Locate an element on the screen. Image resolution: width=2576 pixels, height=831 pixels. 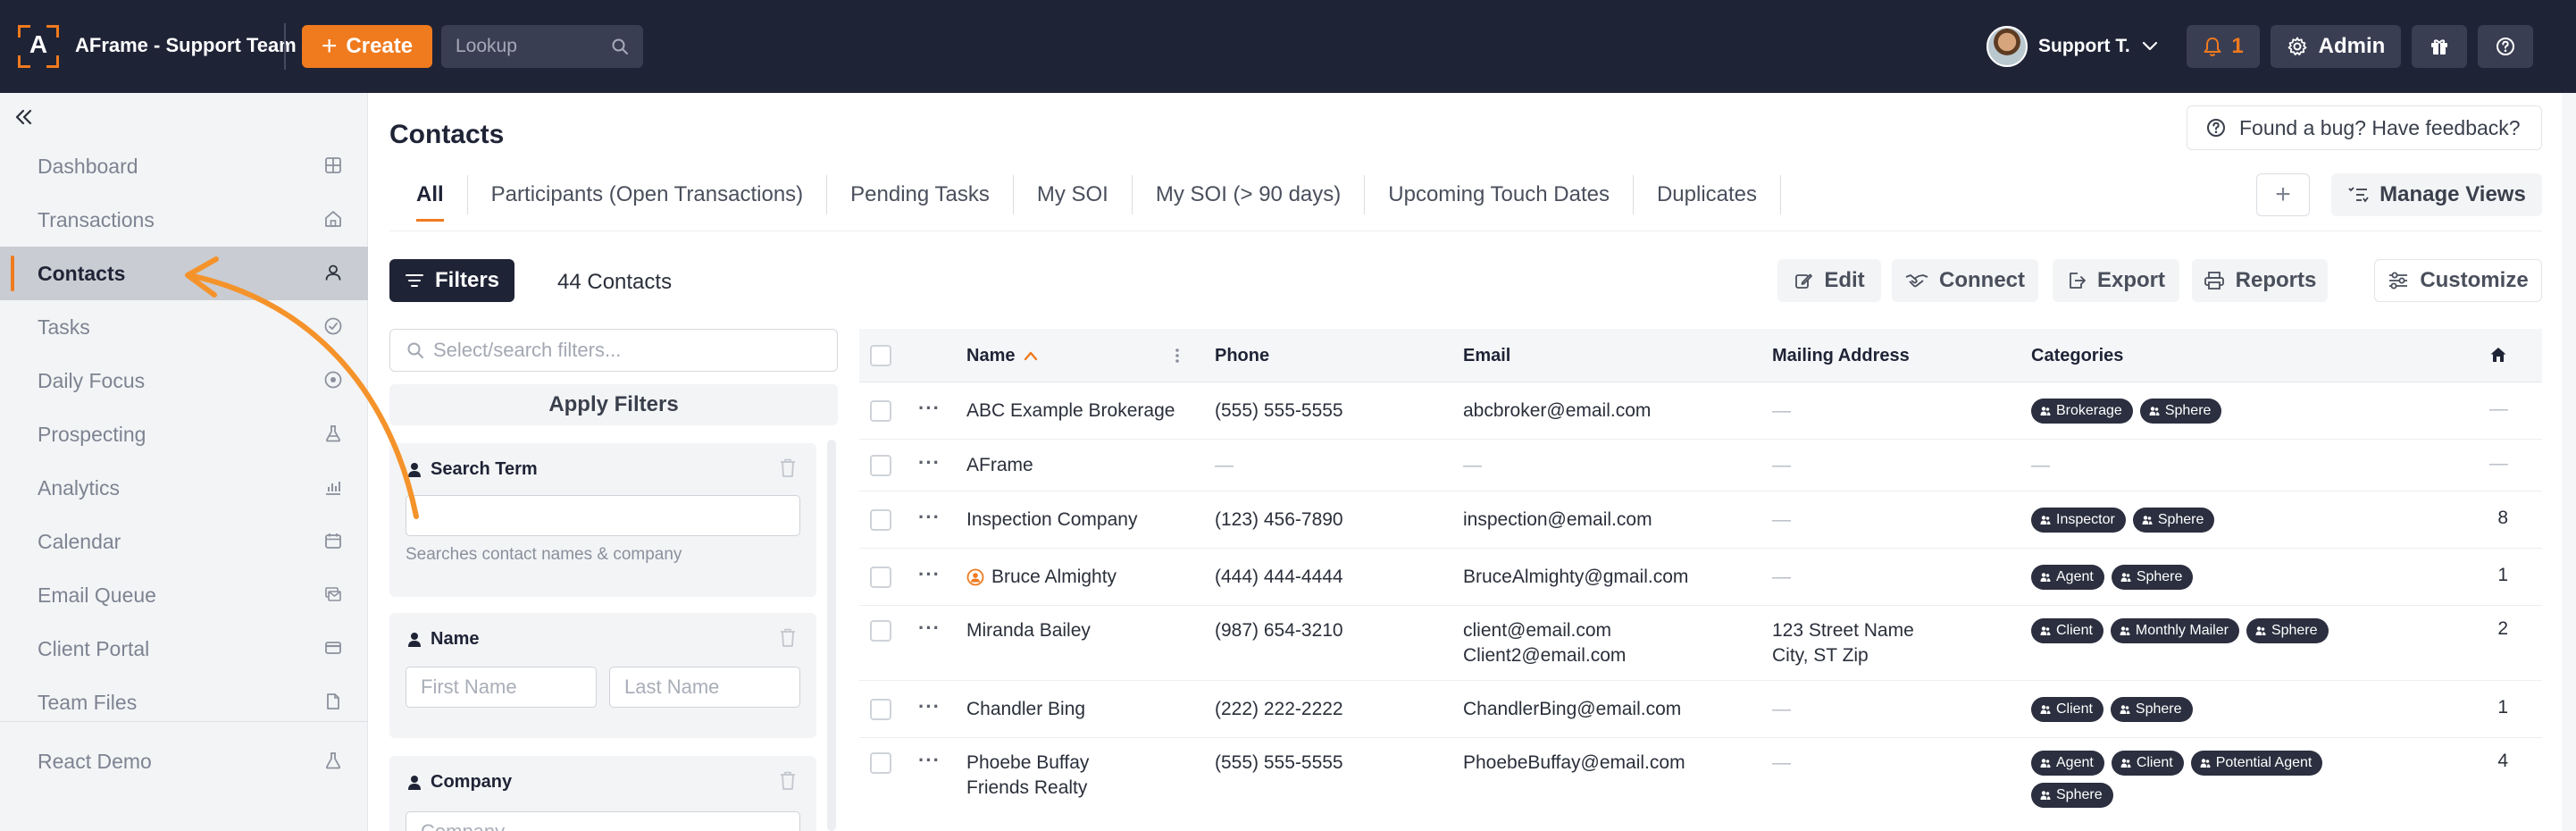
contact-name: ABC Example Brokerage is located at coordinates (1071, 411).